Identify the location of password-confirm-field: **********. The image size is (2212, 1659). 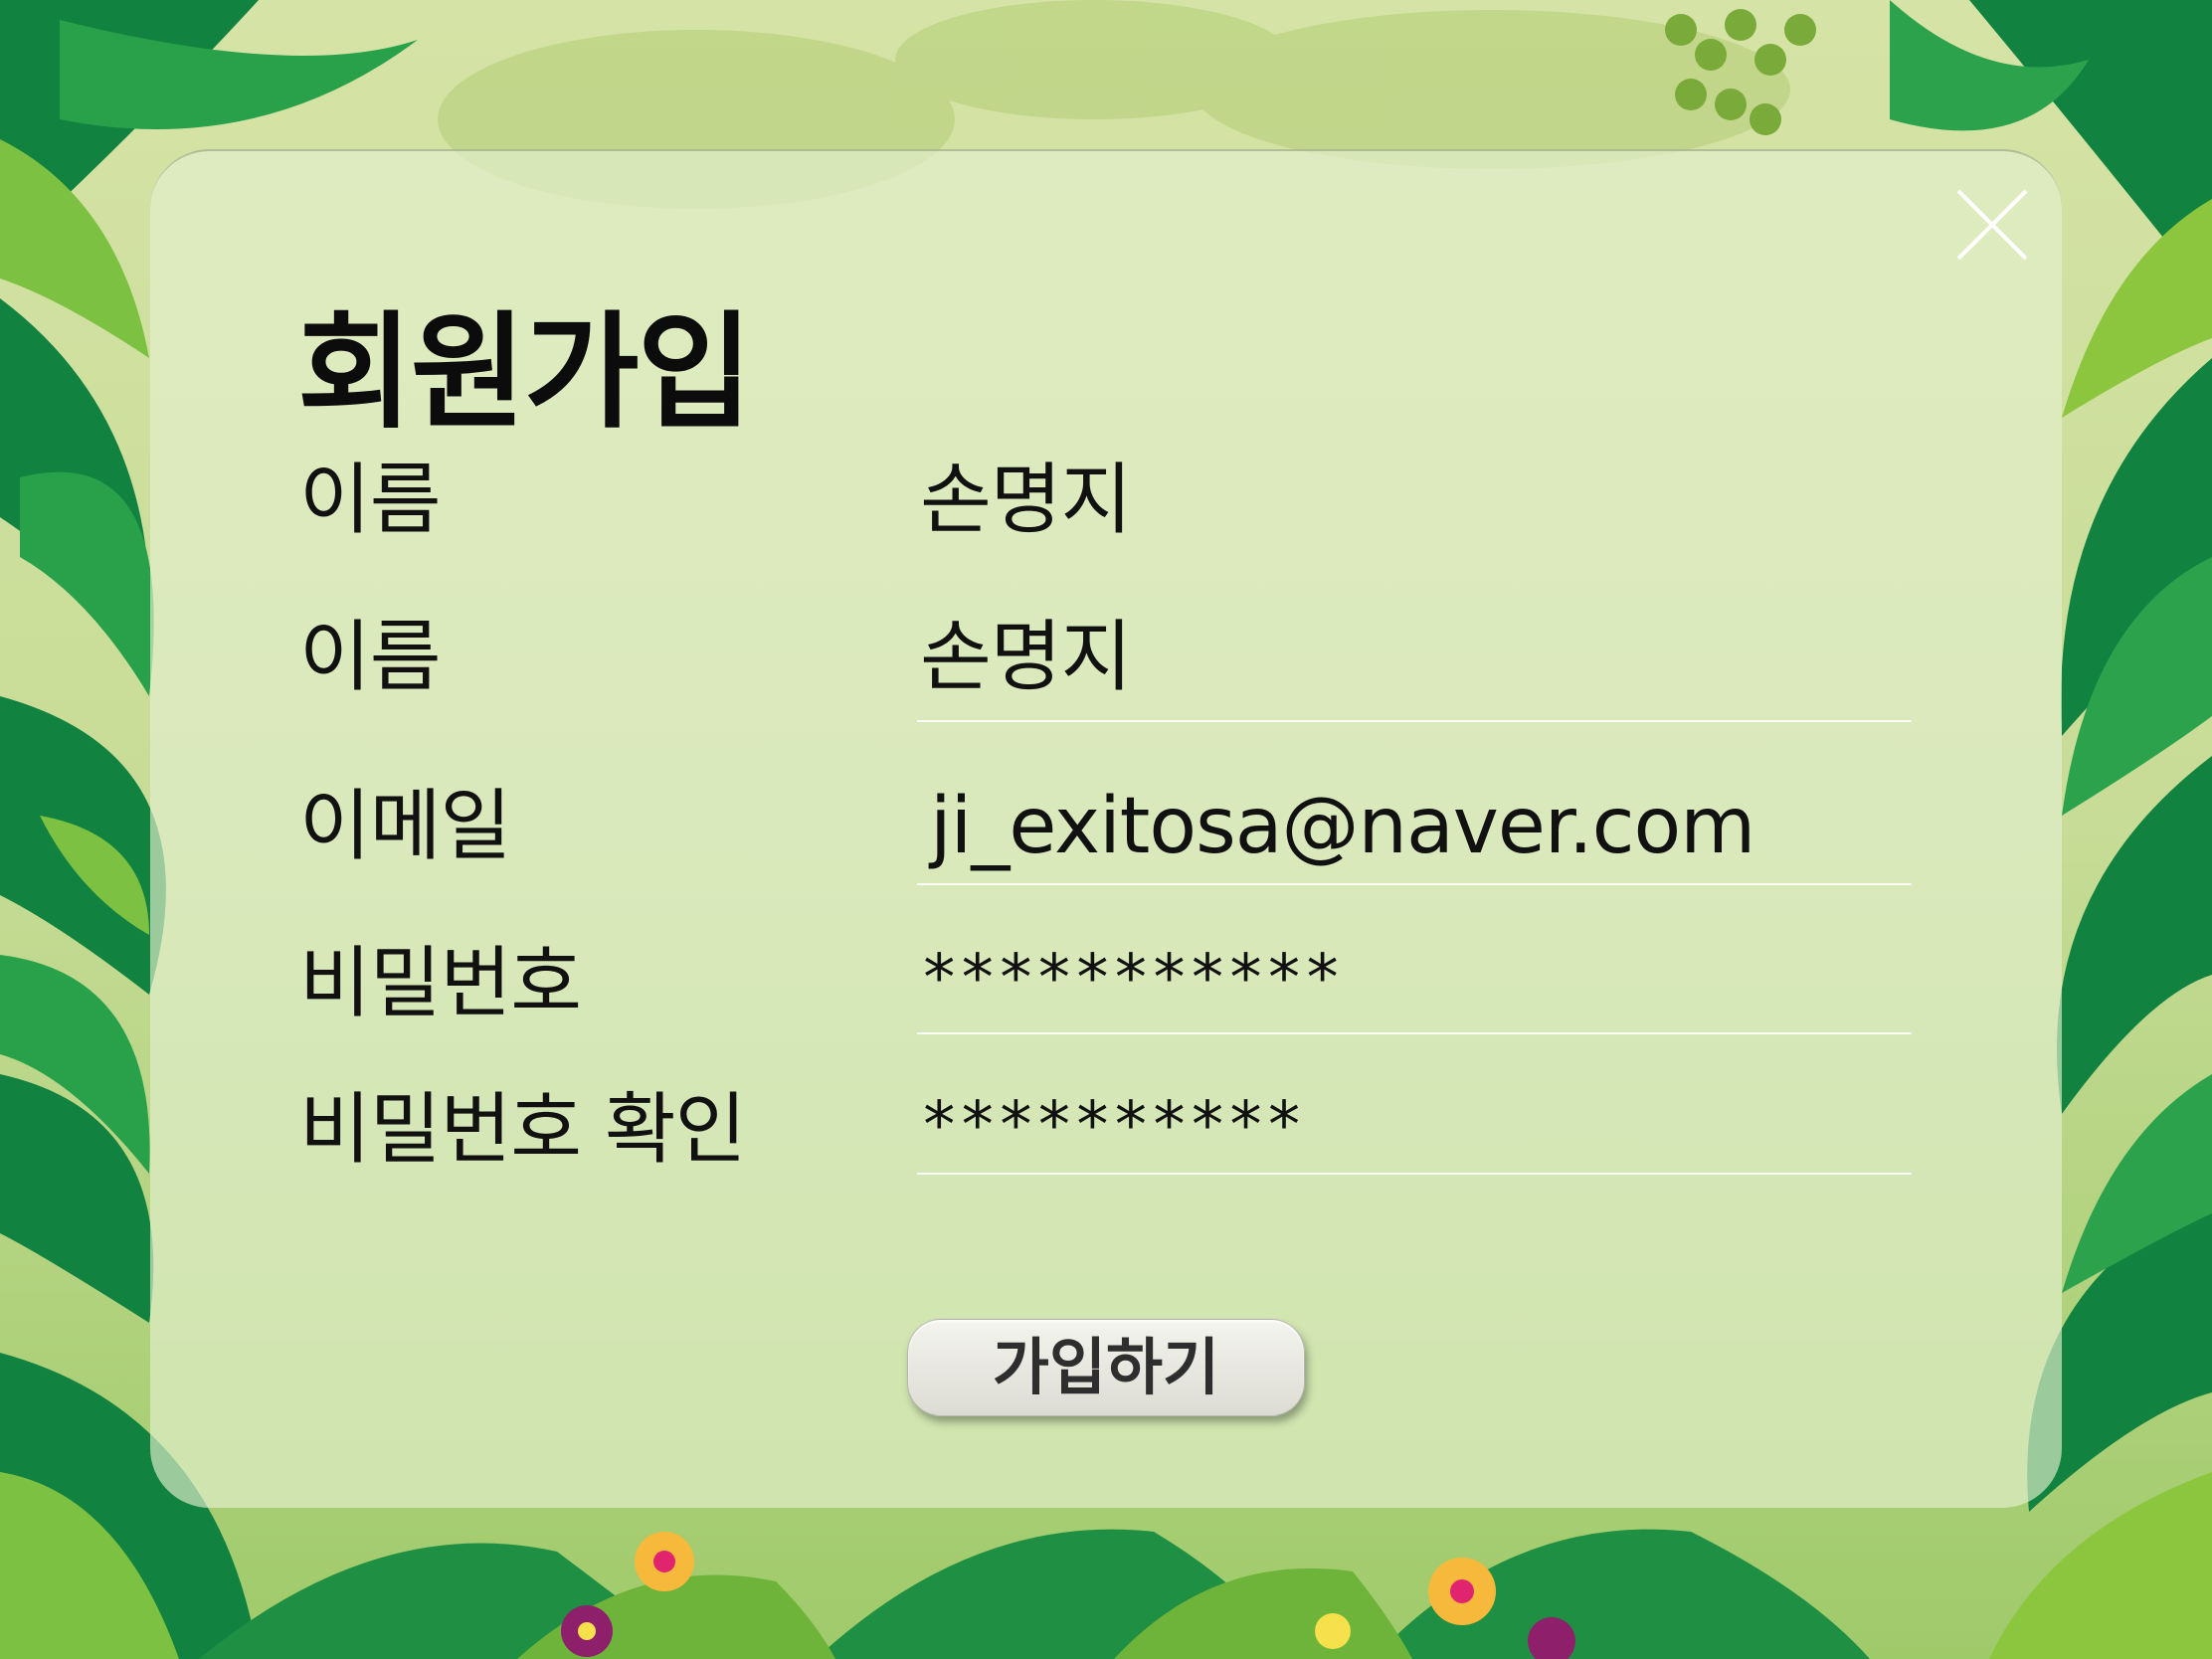
(1111, 1126).